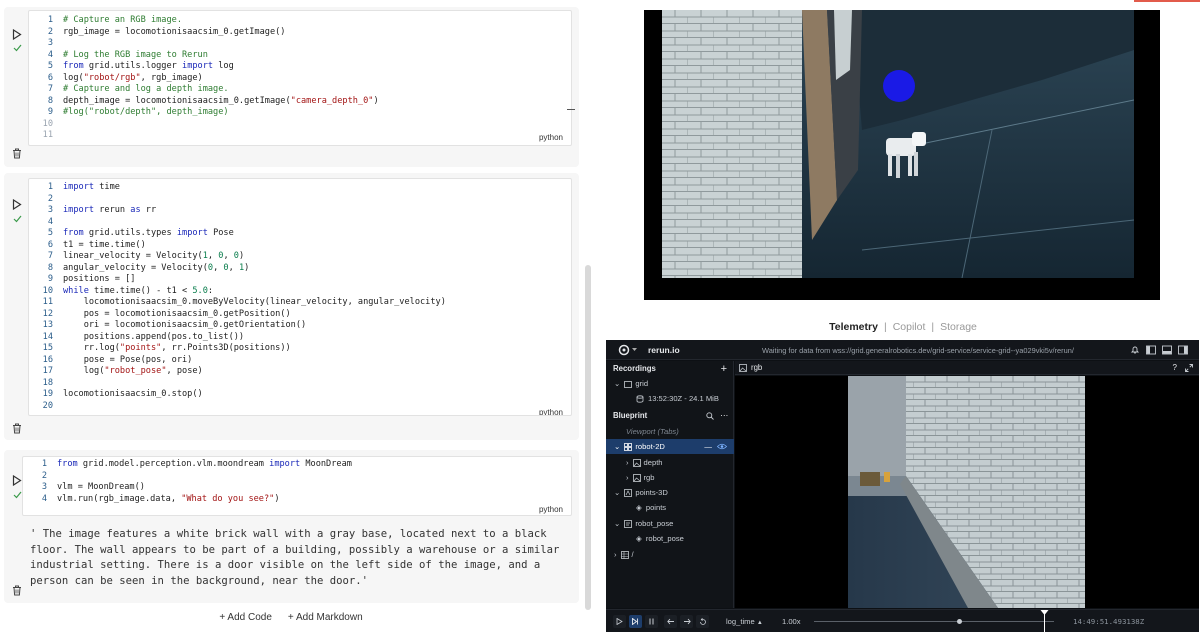 The image size is (1200, 632). What do you see at coordinates (300, 361) in the screenshot?
I see `code-line: 16 pose = Pose(pos, ori)` at bounding box center [300, 361].